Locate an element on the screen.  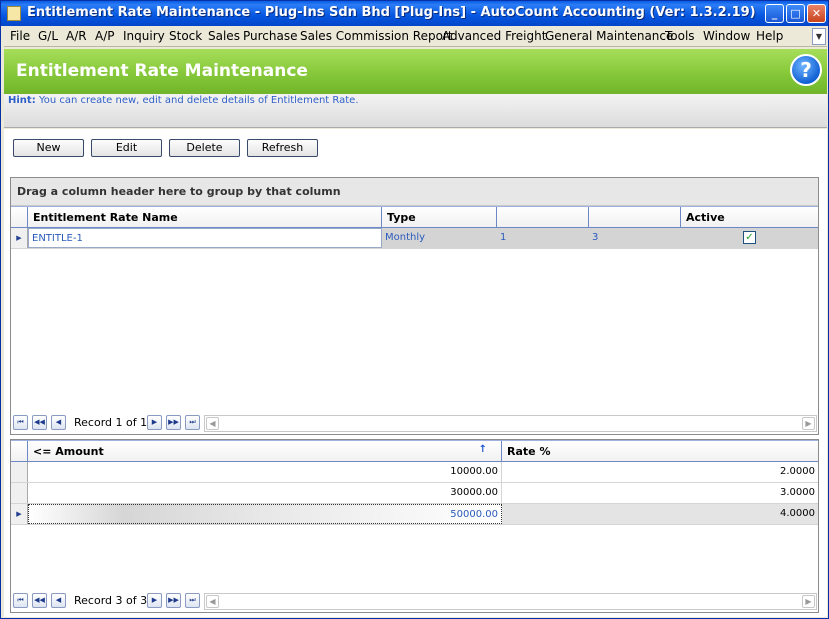
menu-gl: G/L is located at coordinates (48, 36).